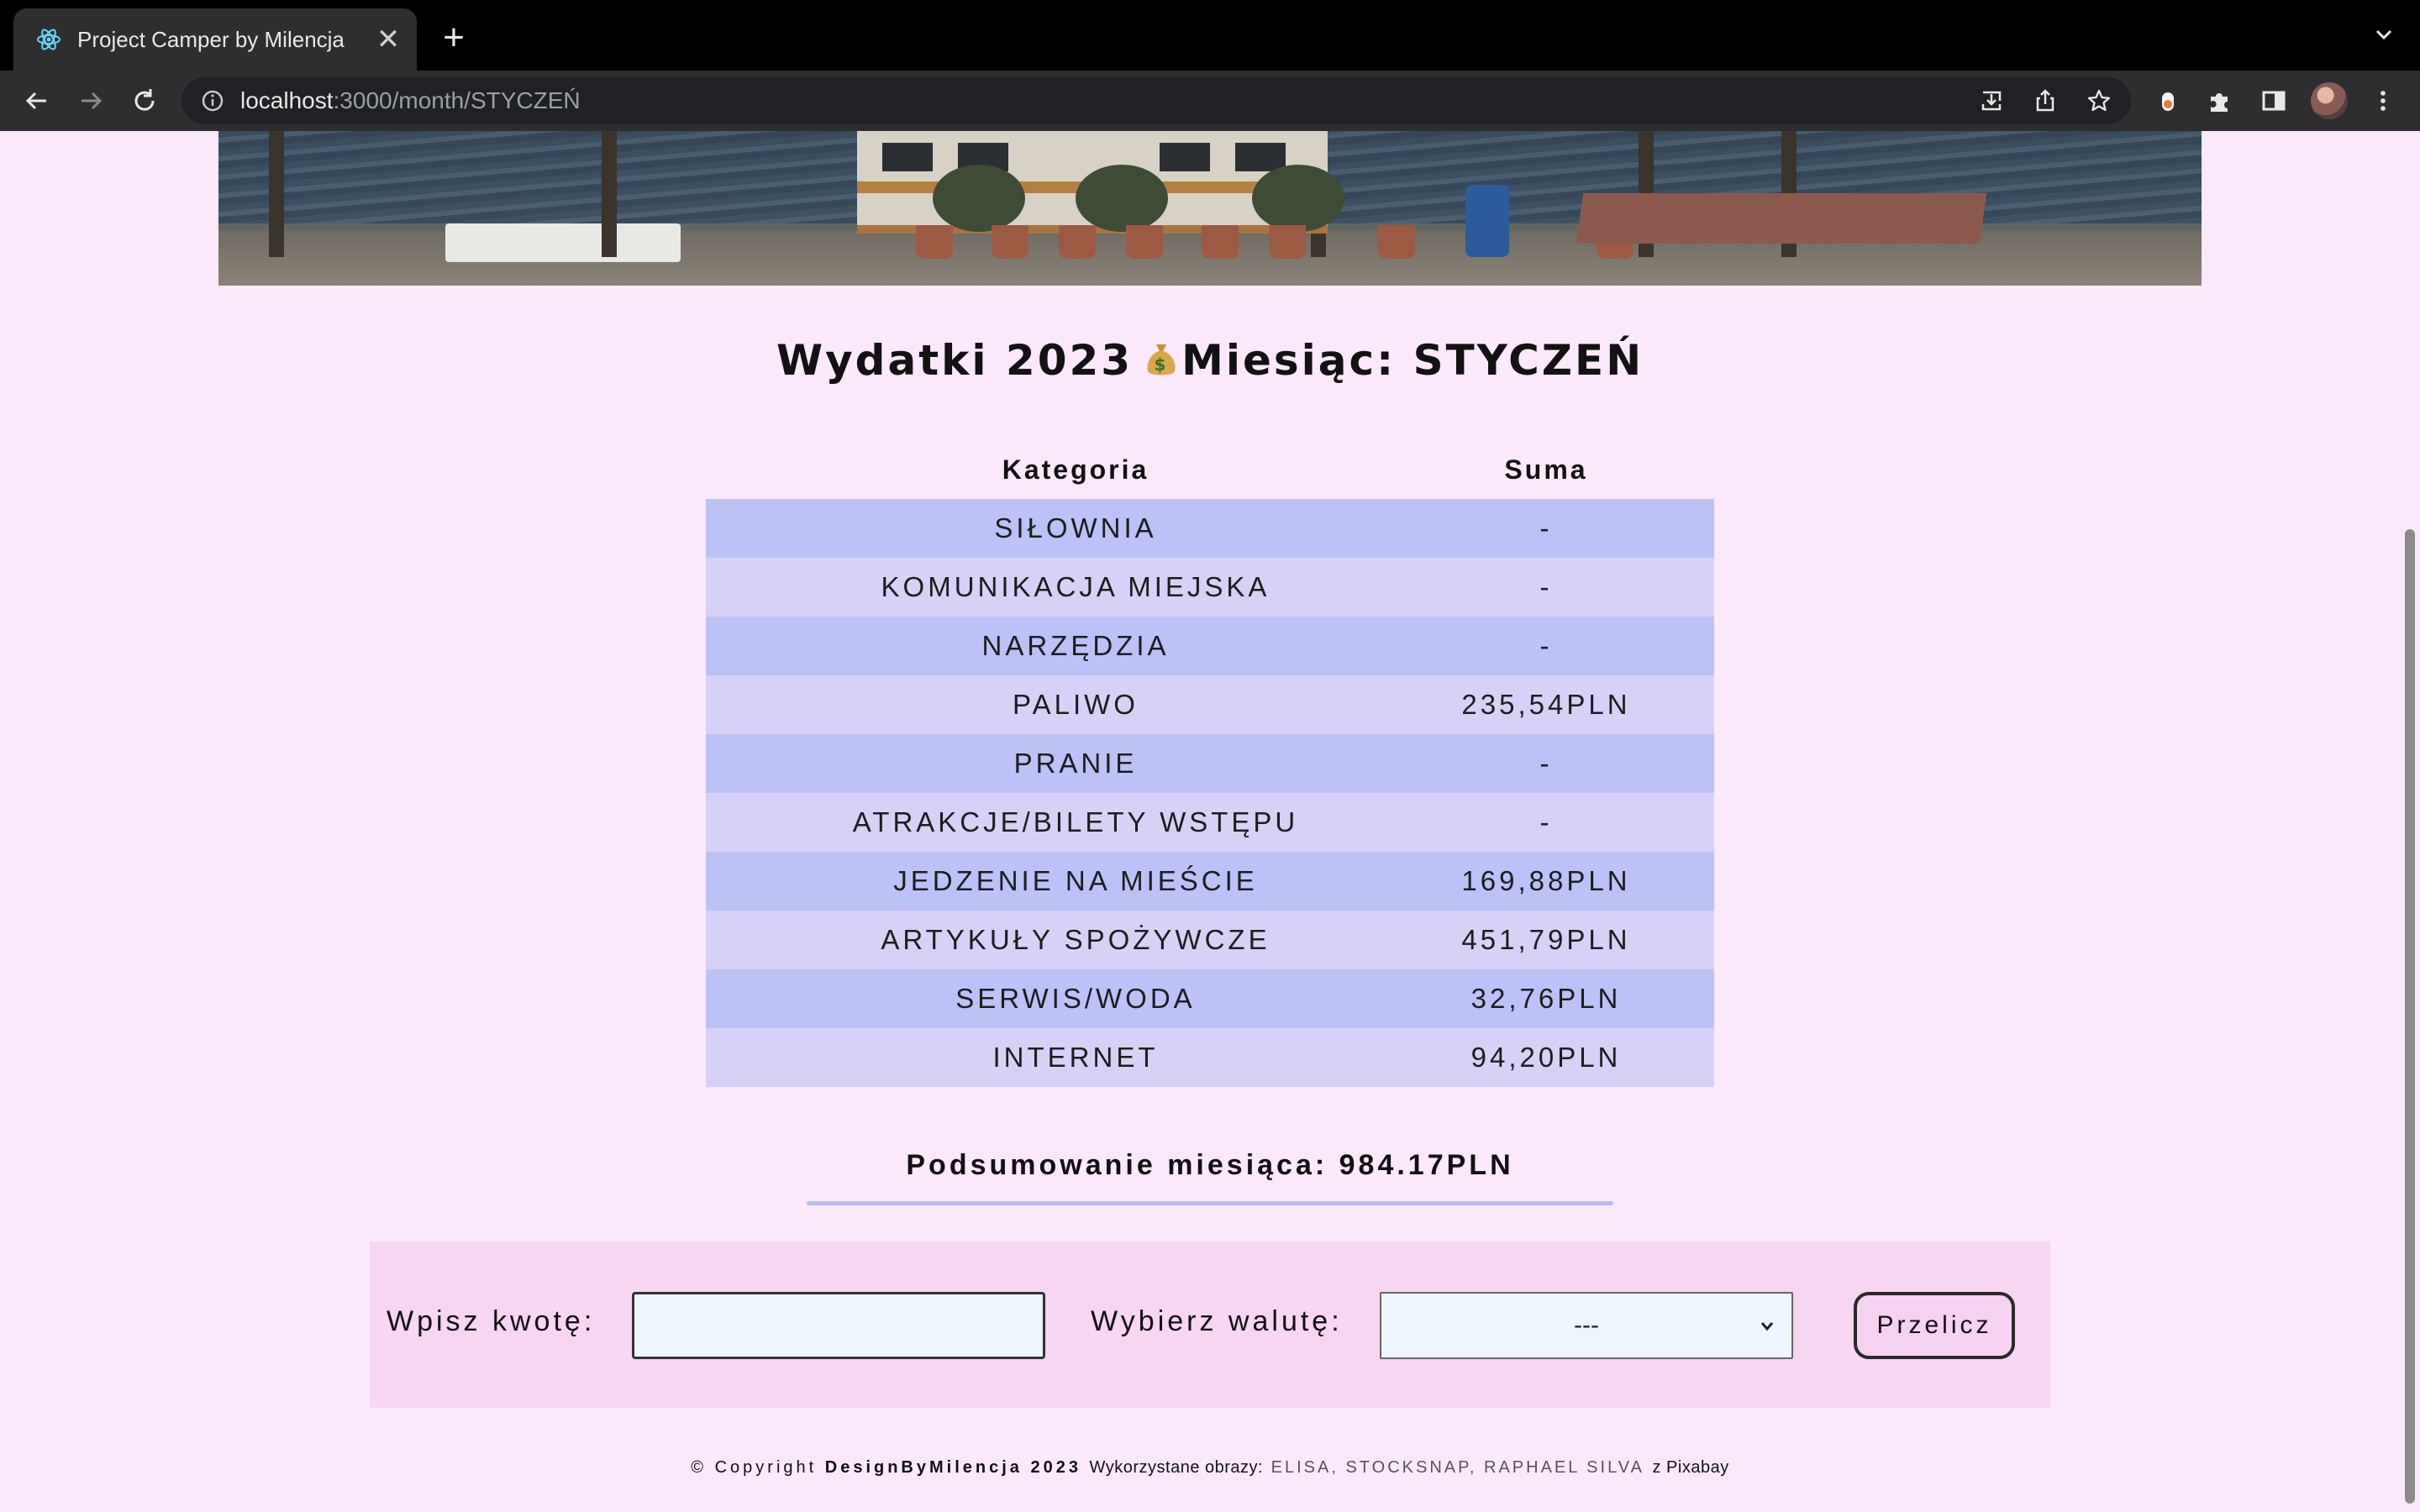 This screenshot has width=2420, height=1512. I want to click on table-row: PRANIE -, so click(1210, 763).